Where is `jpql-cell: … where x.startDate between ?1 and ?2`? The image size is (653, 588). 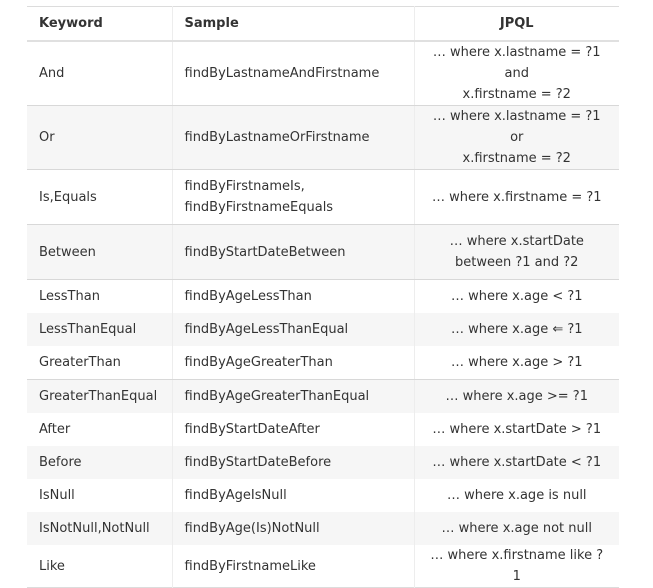
jpql-cell: … where x.startDate between ?1 and ?2 is located at coordinates (516, 252).